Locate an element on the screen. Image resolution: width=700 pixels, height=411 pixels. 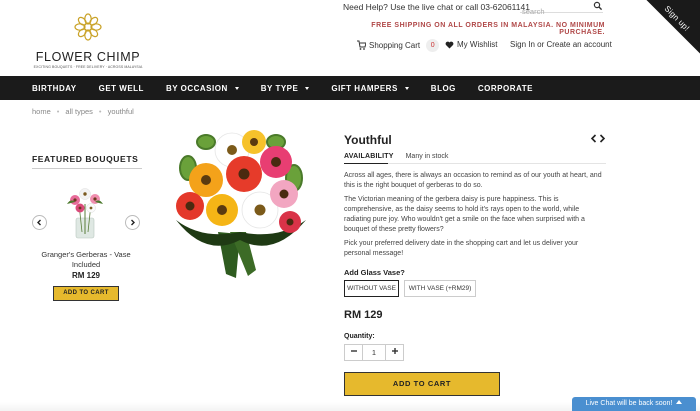
availability-label: AVAILABILITY is located at coordinates (369, 156).